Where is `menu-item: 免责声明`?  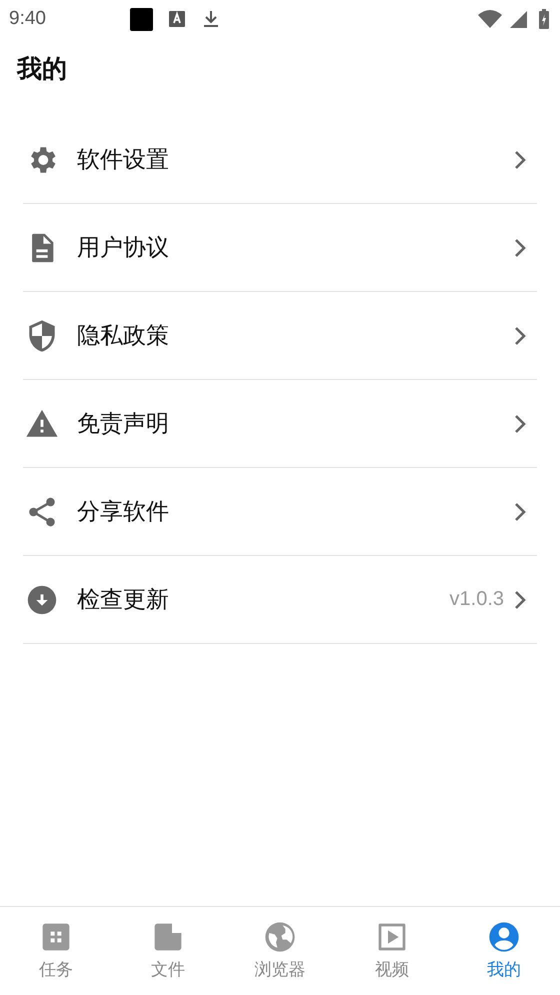 menu-item: 免责声明 is located at coordinates (280, 424).